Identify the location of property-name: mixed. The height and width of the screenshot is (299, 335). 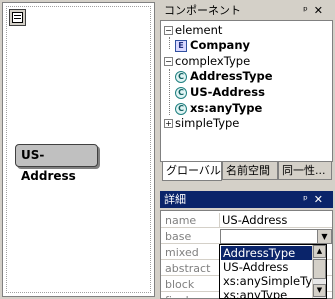
(182, 252).